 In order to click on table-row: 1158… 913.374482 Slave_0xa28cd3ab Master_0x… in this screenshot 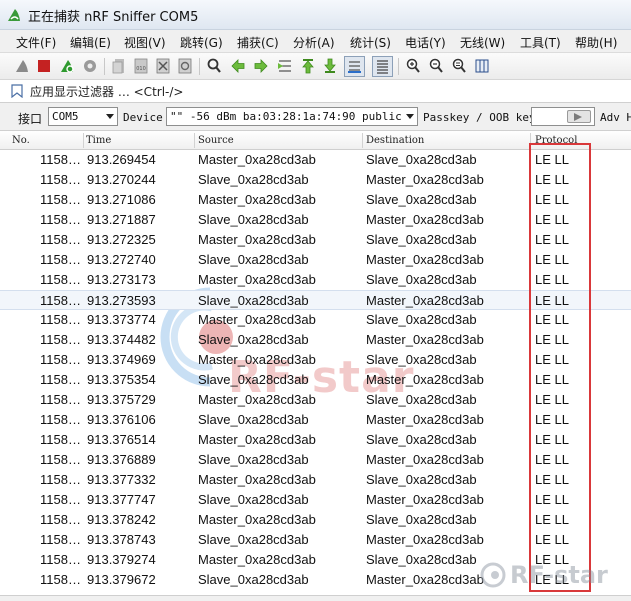, I will do `click(315, 340)`.